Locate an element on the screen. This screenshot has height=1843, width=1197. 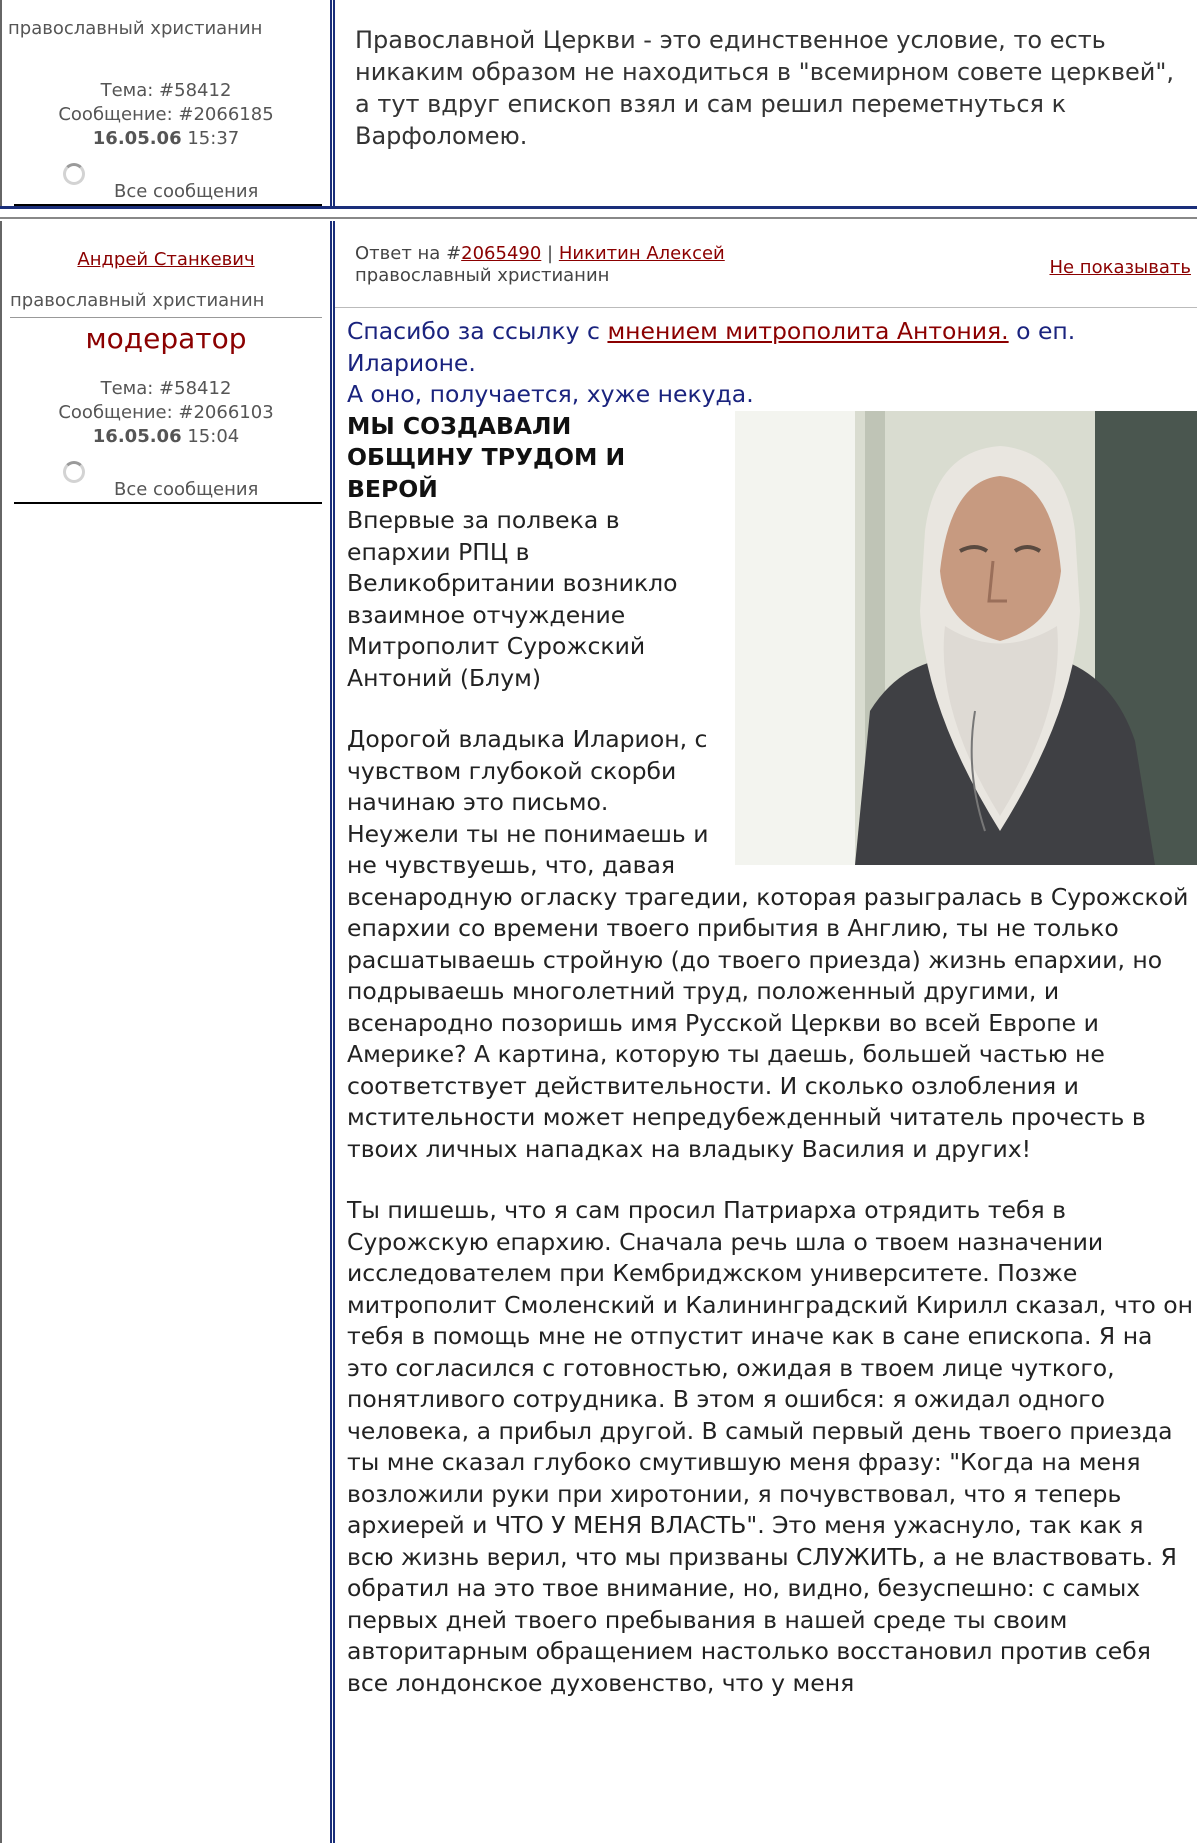
post-time: 15:04 is located at coordinates (213, 436).